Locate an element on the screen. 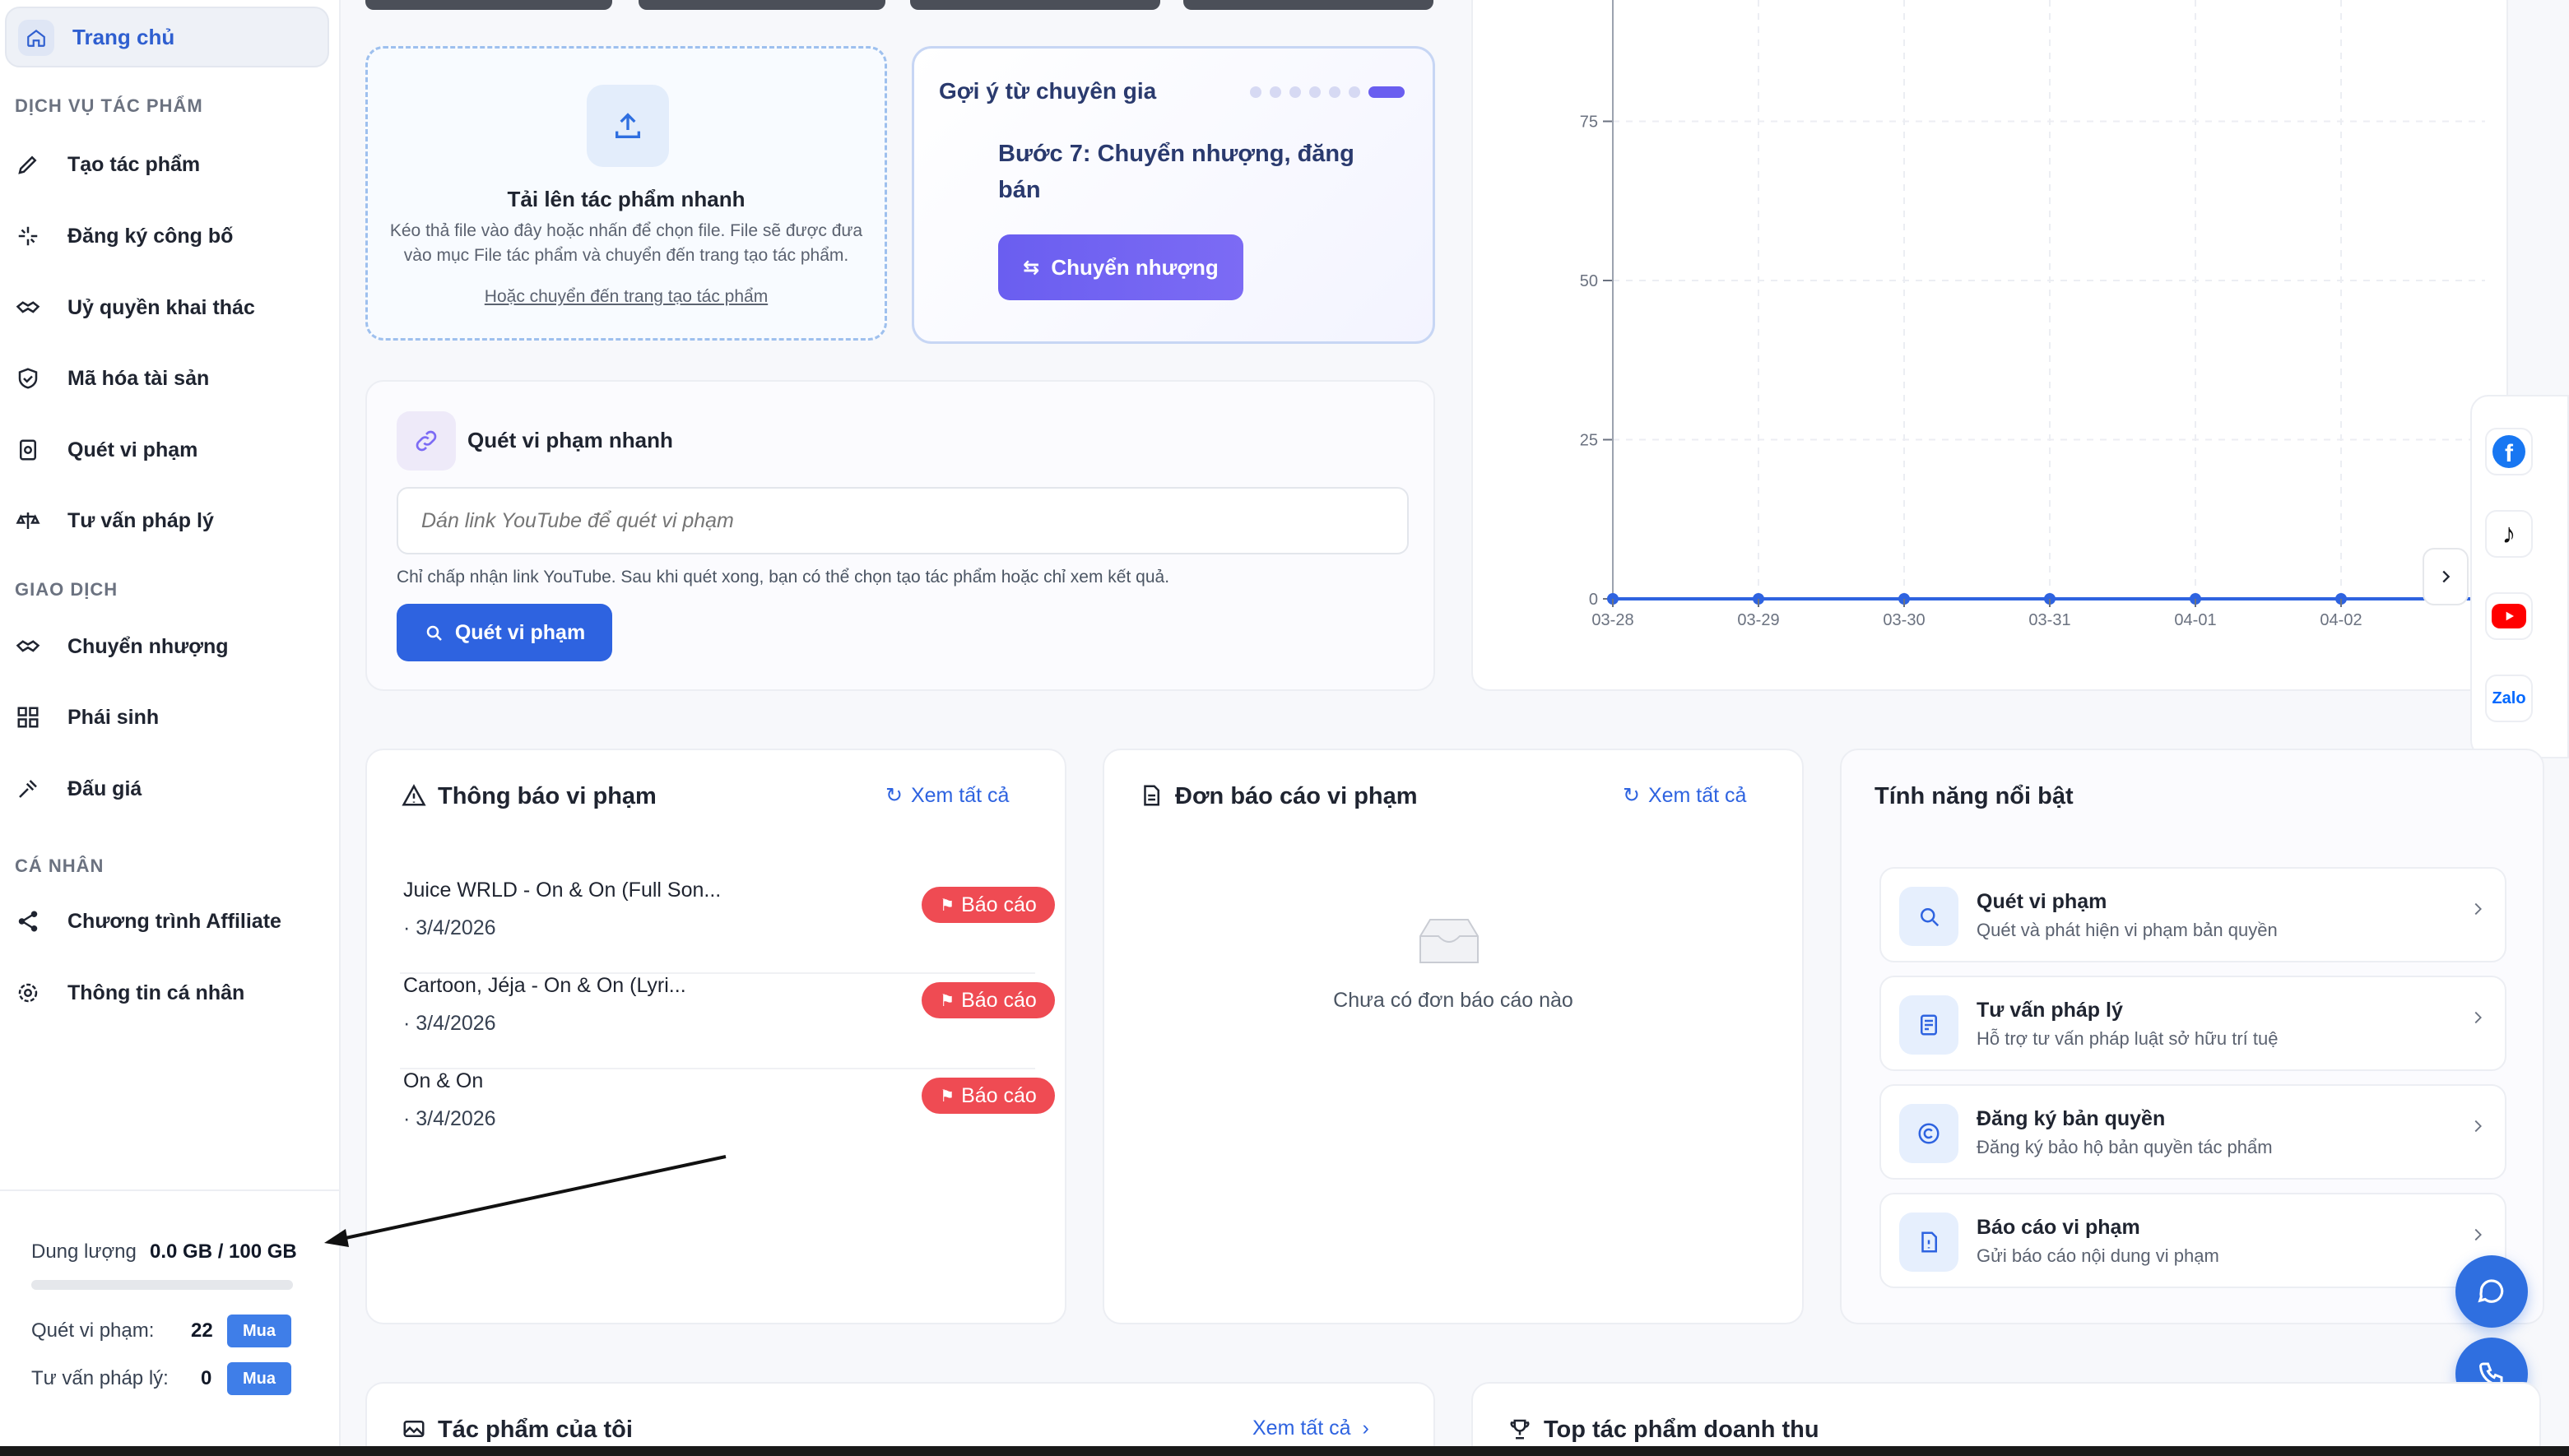 The height and width of the screenshot is (1456, 2569). expert-step-line2: bán is located at coordinates (1019, 190).